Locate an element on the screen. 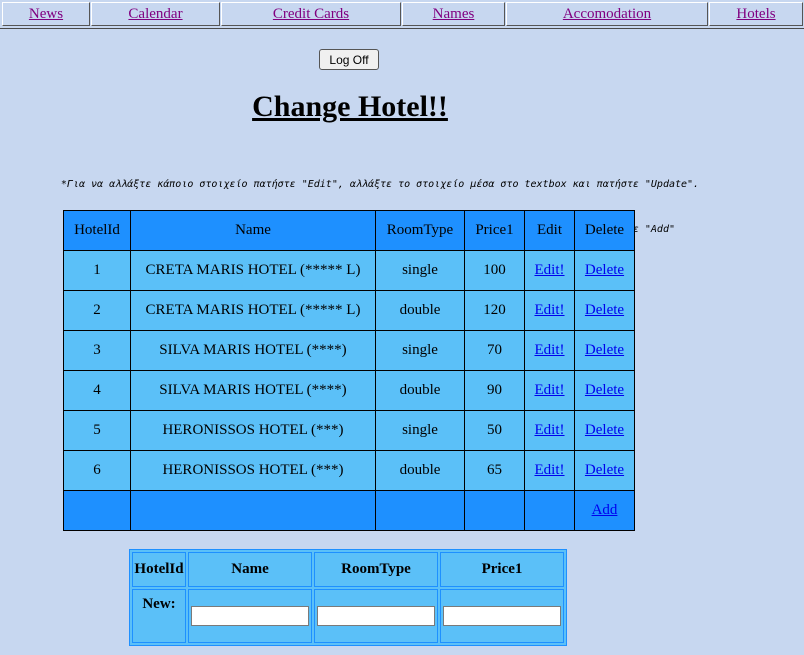  add-name-input is located at coordinates (250, 616).